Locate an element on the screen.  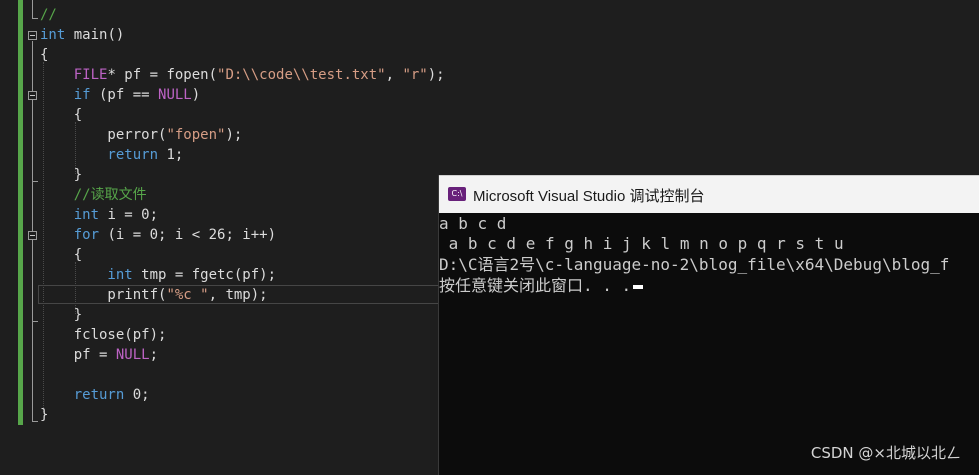
code-token: FILE is located at coordinates (74, 75).